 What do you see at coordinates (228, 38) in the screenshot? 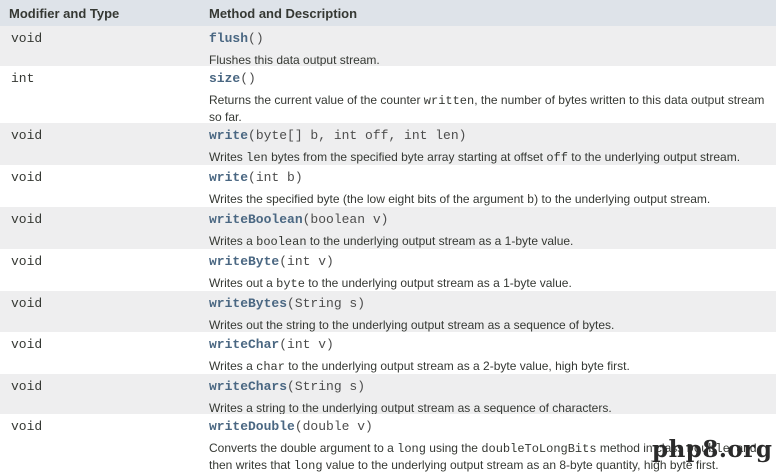
I see `method-link: flush` at bounding box center [228, 38].